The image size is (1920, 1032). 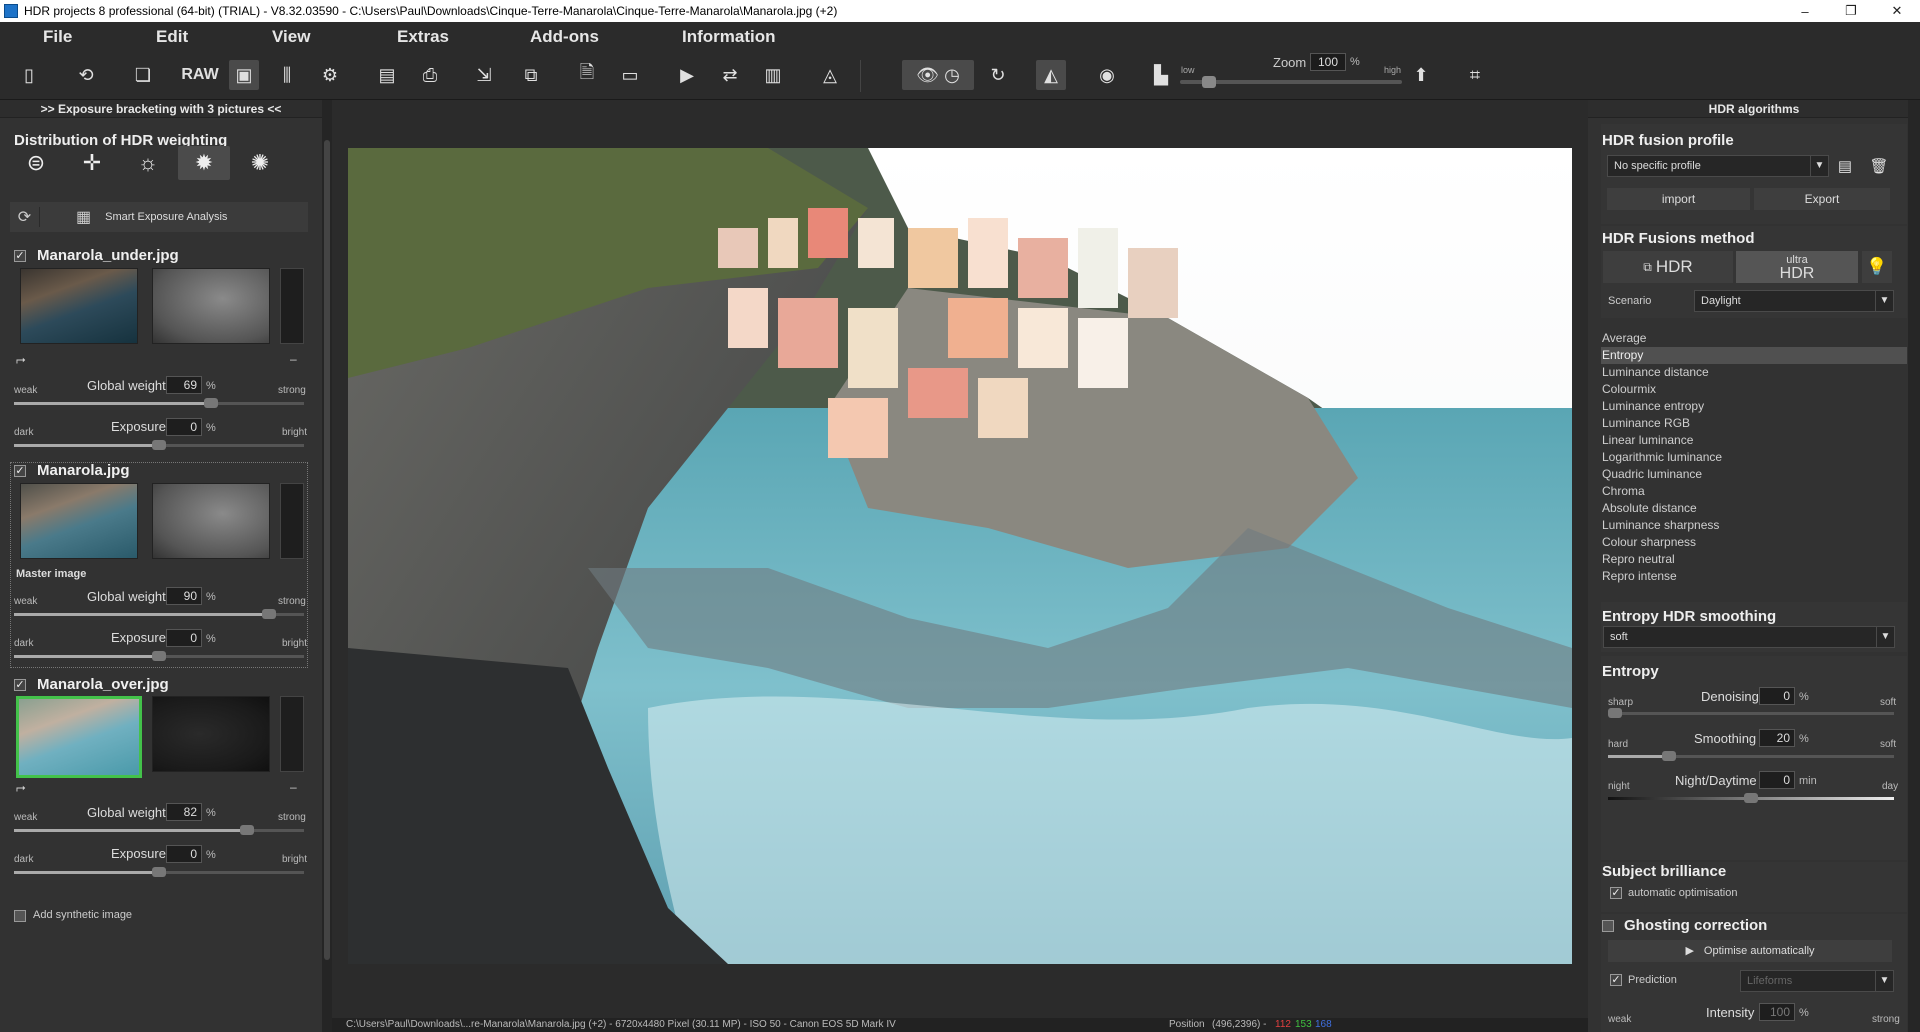 I want to click on delete-profile-icon: 🗑, so click(x=1879, y=166).